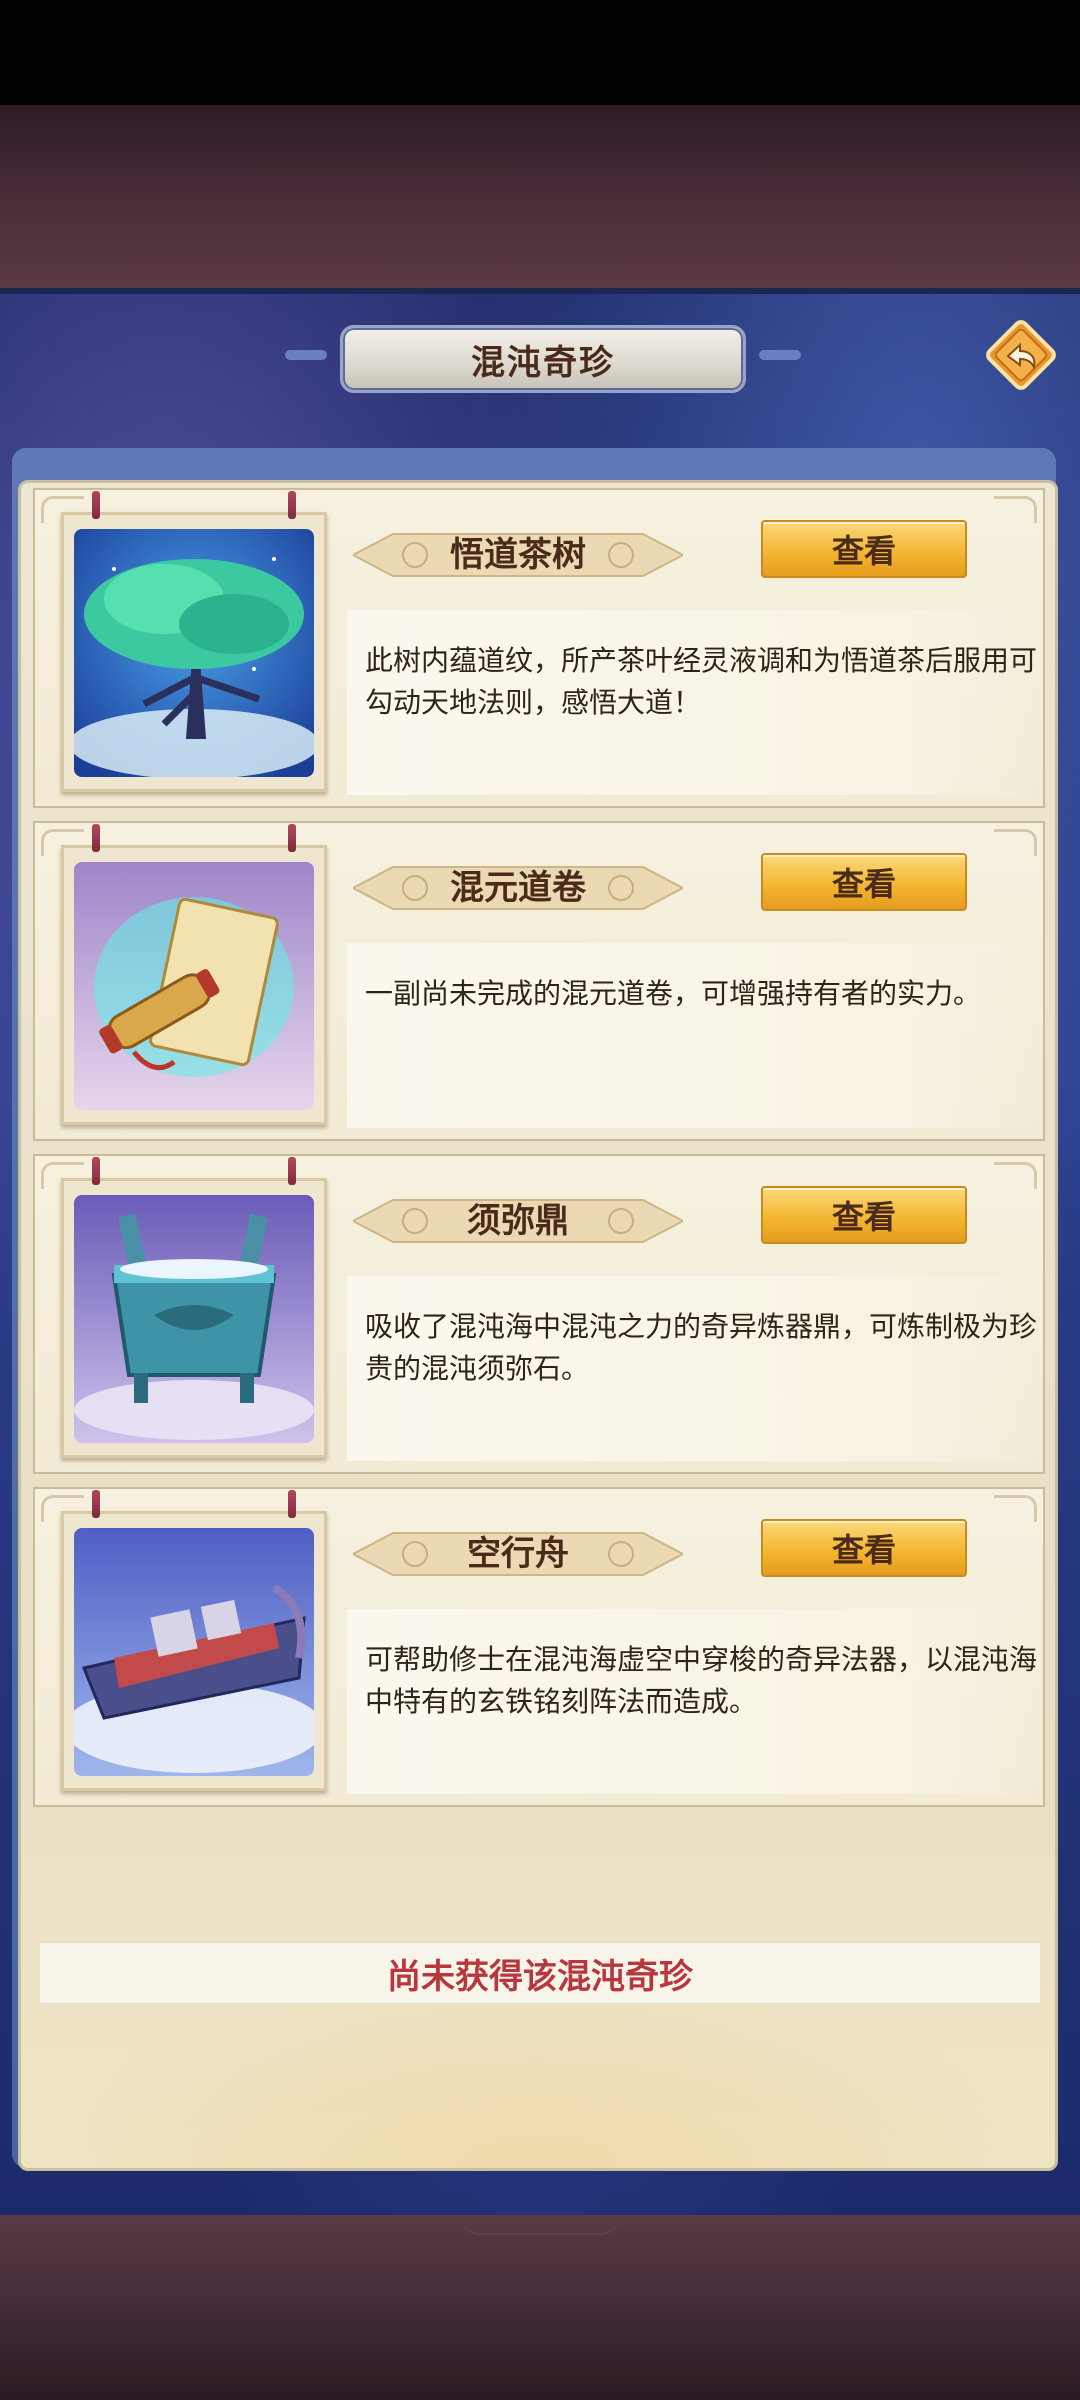 This screenshot has width=1080, height=2400. Describe the element at coordinates (518, 1554) in the screenshot. I see `treasure-name: 空行舟` at that location.